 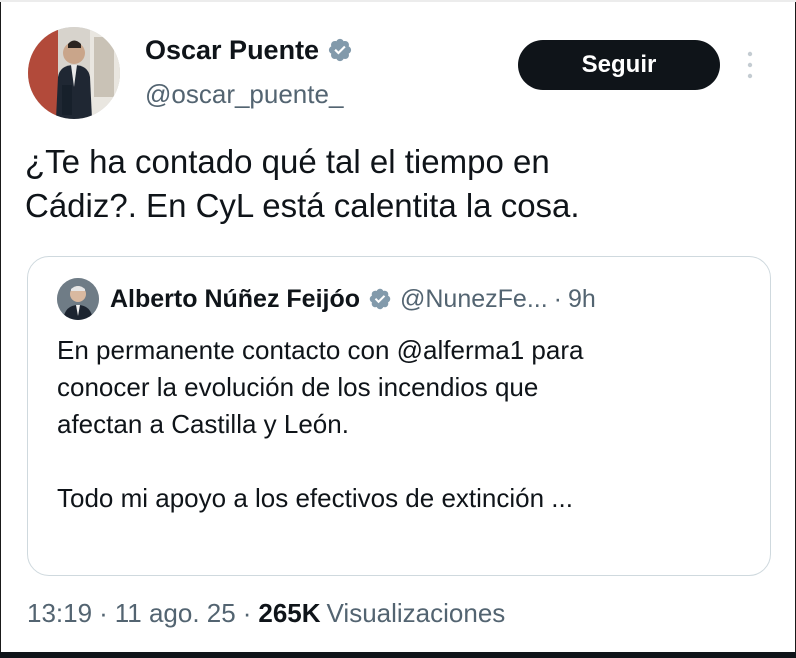 What do you see at coordinates (235, 299) in the screenshot?
I see `quoted-display-name: Alberto Núñez Feijóo` at bounding box center [235, 299].